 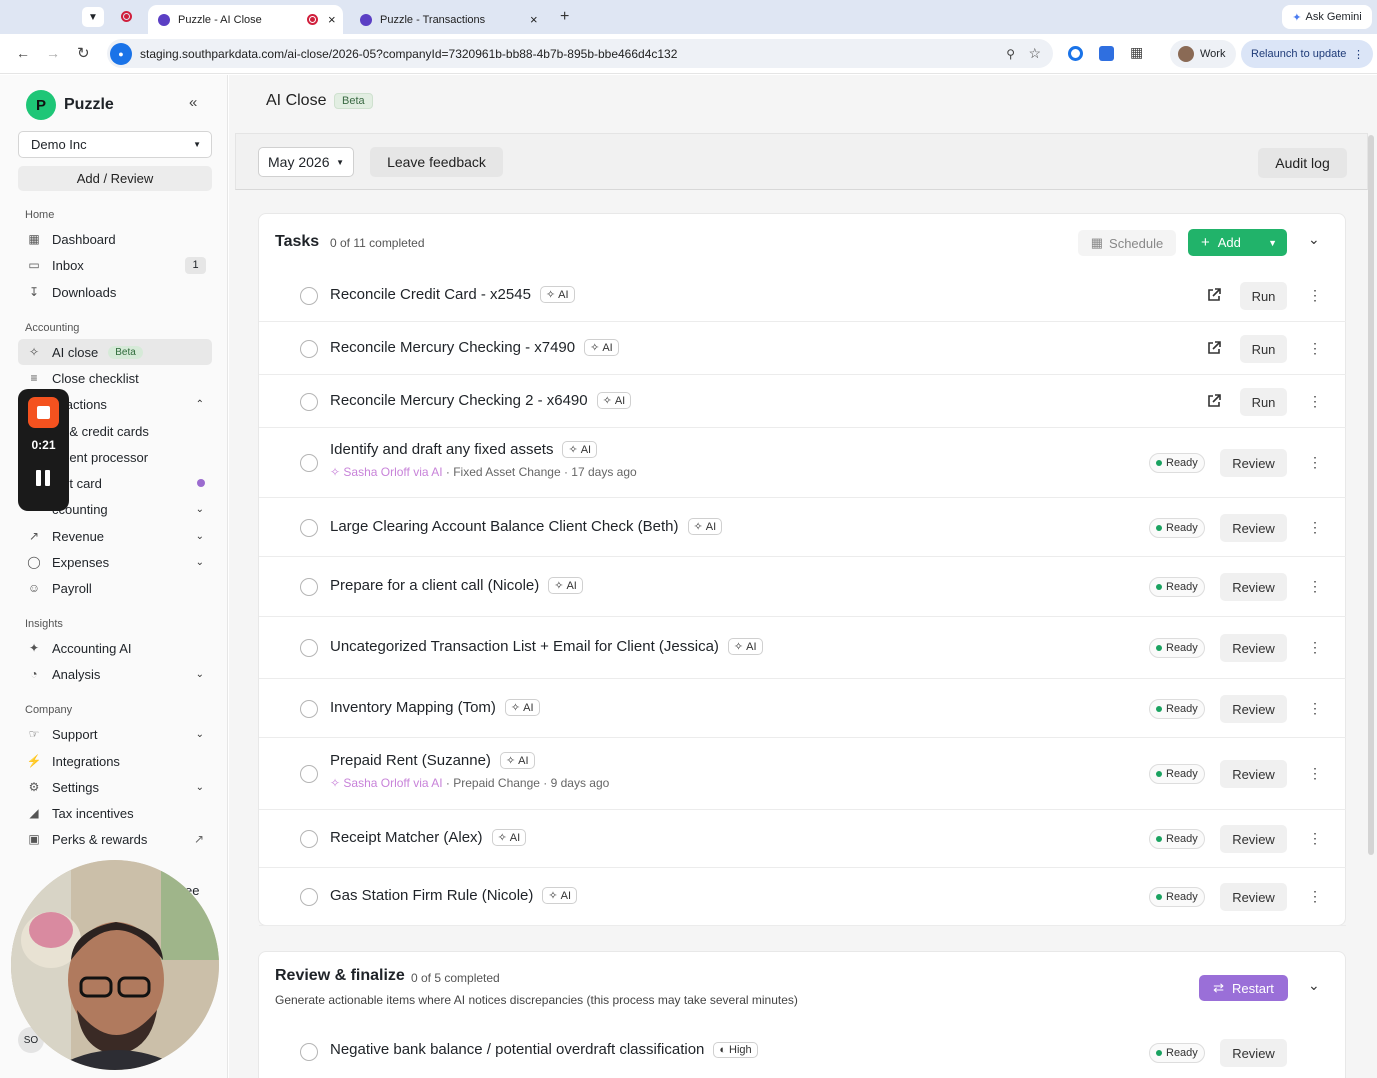 I want to click on extensions-puzzle-icon: ▦, so click(x=1136, y=52).